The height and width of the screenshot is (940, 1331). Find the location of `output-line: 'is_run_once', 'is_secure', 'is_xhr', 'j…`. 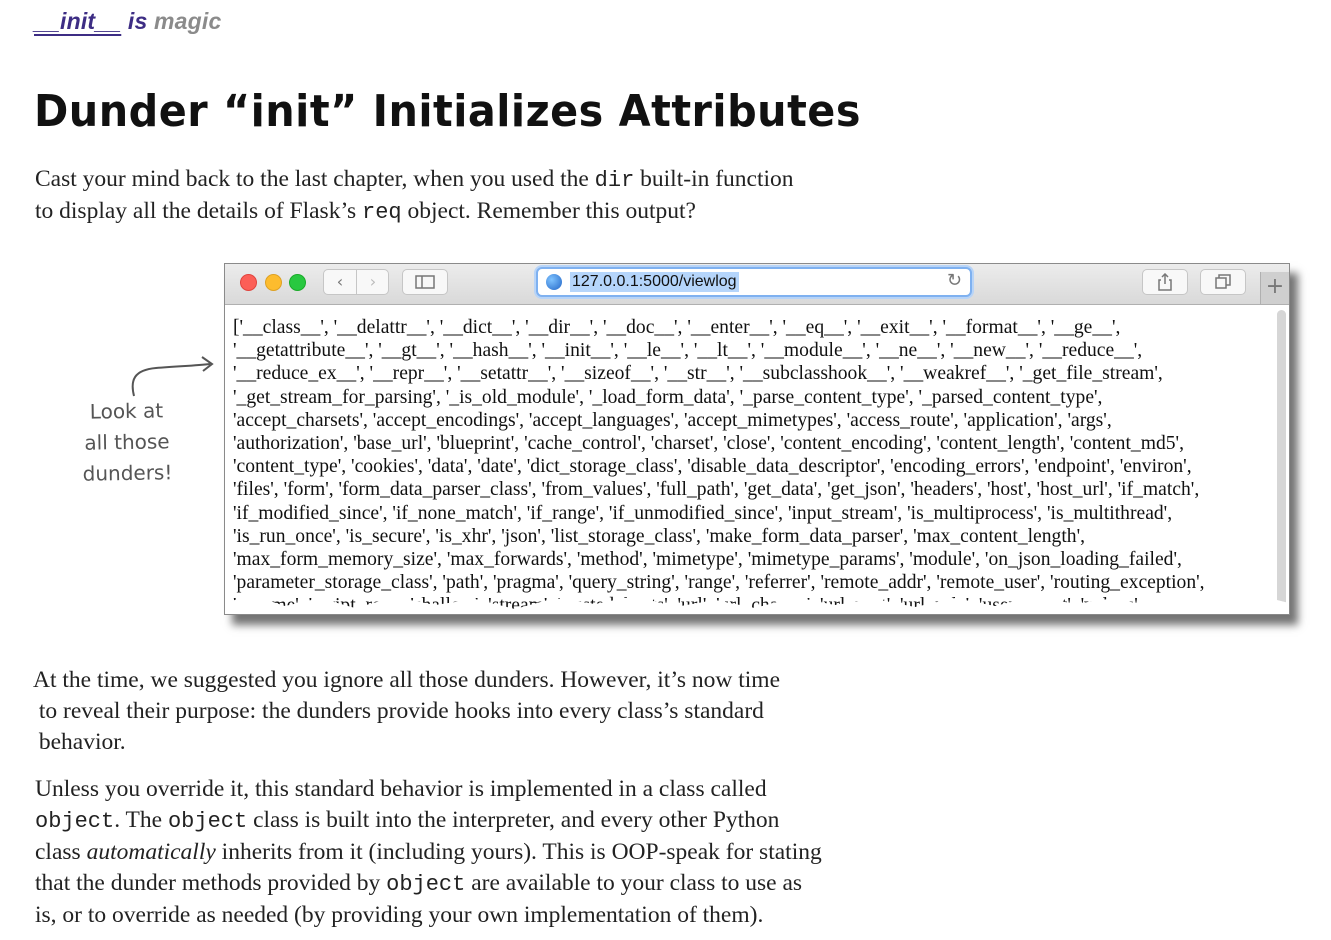

output-line: 'is_run_once', 'is_secure', 'is_xhr', 'j… is located at coordinates (659, 536).